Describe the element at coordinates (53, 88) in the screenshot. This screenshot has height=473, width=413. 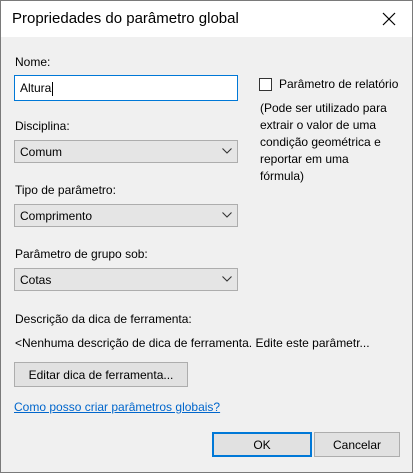
I see `text-caret` at that location.